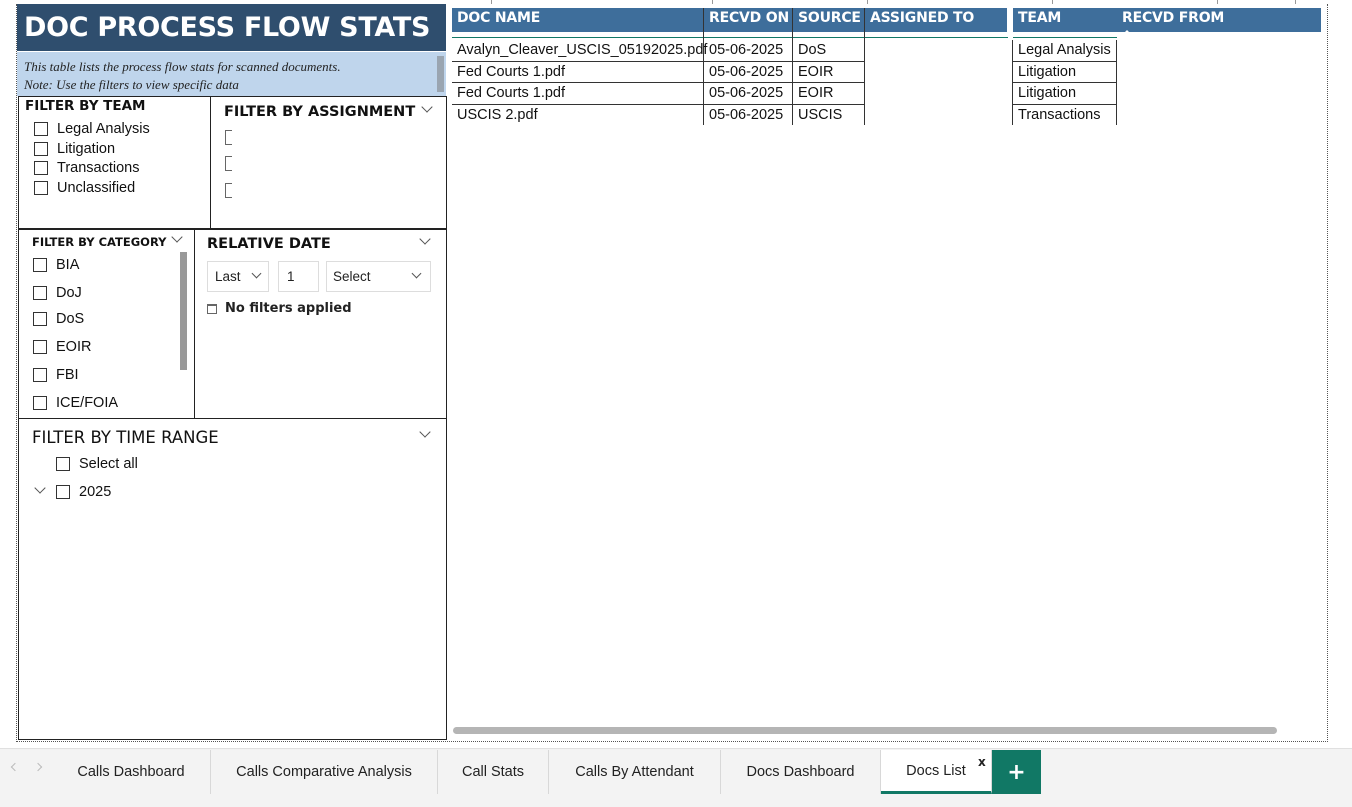  What do you see at coordinates (1127, 31) in the screenshot?
I see `sort-indicator-icon` at bounding box center [1127, 31].